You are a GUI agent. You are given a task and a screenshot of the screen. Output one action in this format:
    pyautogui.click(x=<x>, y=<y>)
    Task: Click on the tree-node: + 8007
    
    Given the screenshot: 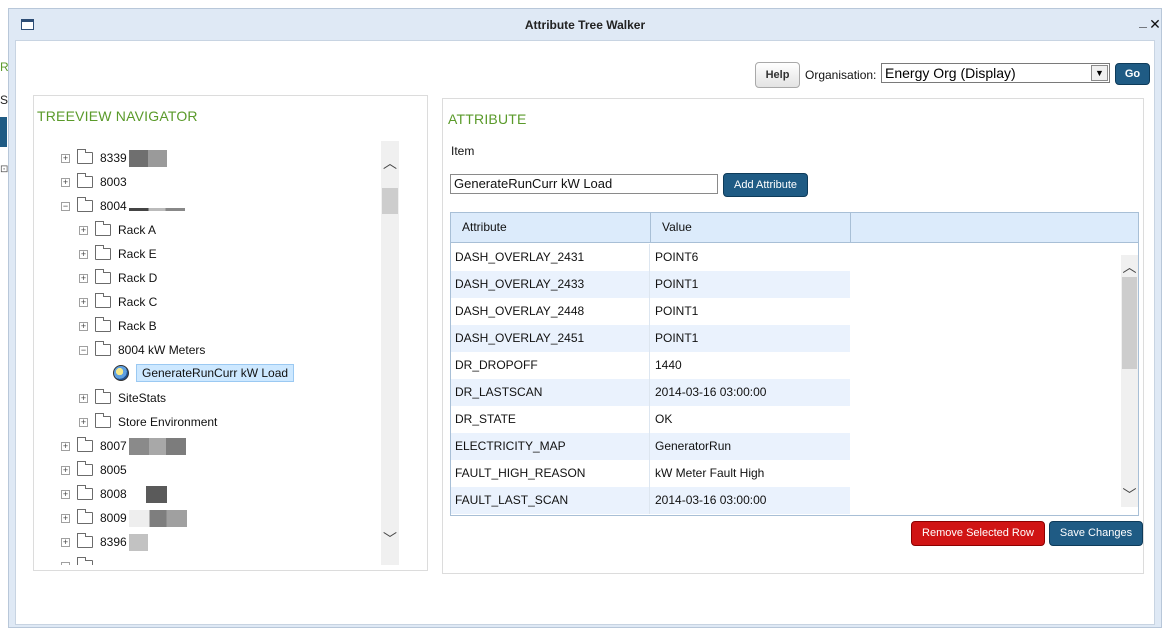 What is the action you would take?
    pyautogui.click(x=123, y=446)
    